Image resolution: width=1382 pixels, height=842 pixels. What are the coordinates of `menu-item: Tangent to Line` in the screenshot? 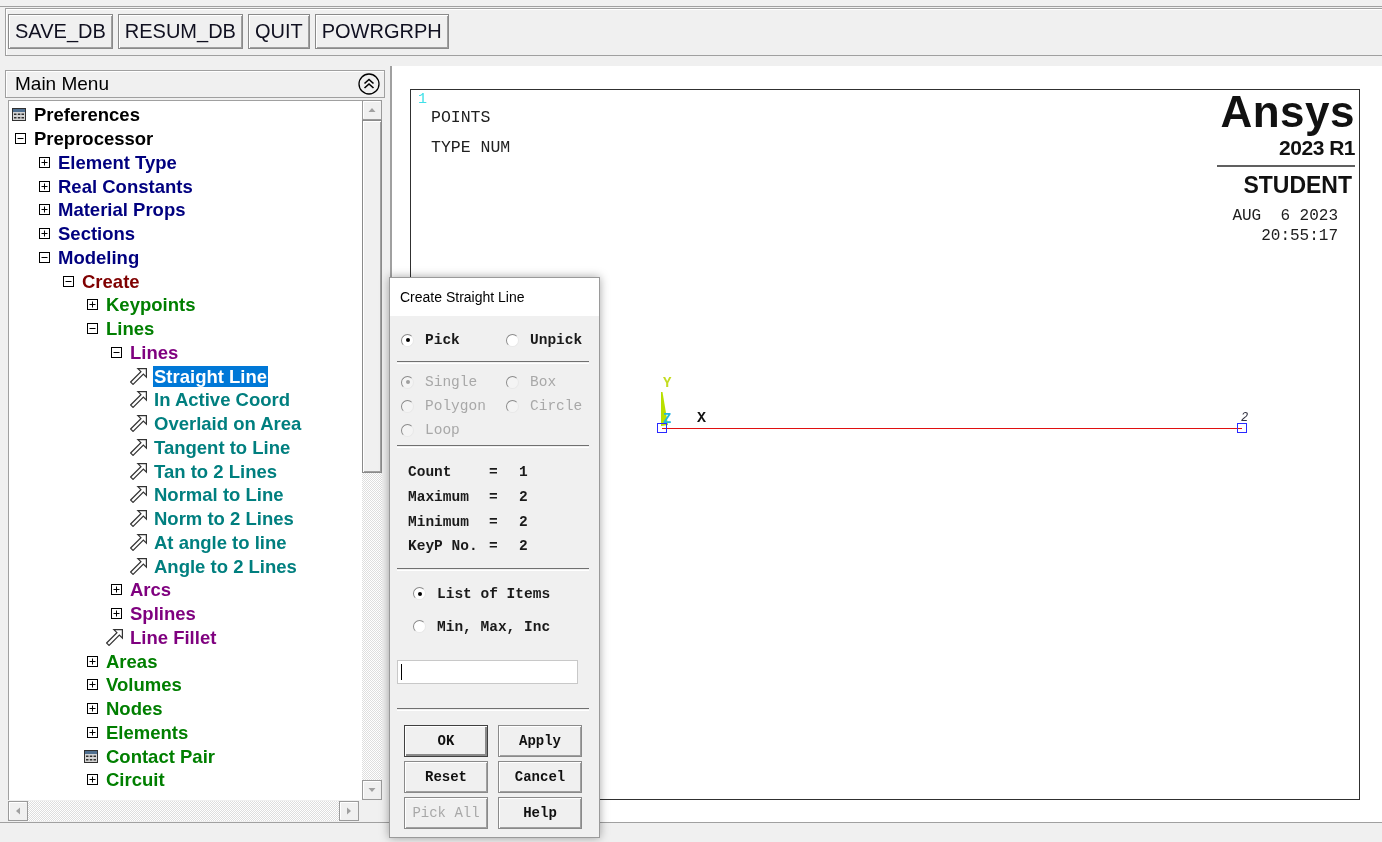 It's located at (222, 447).